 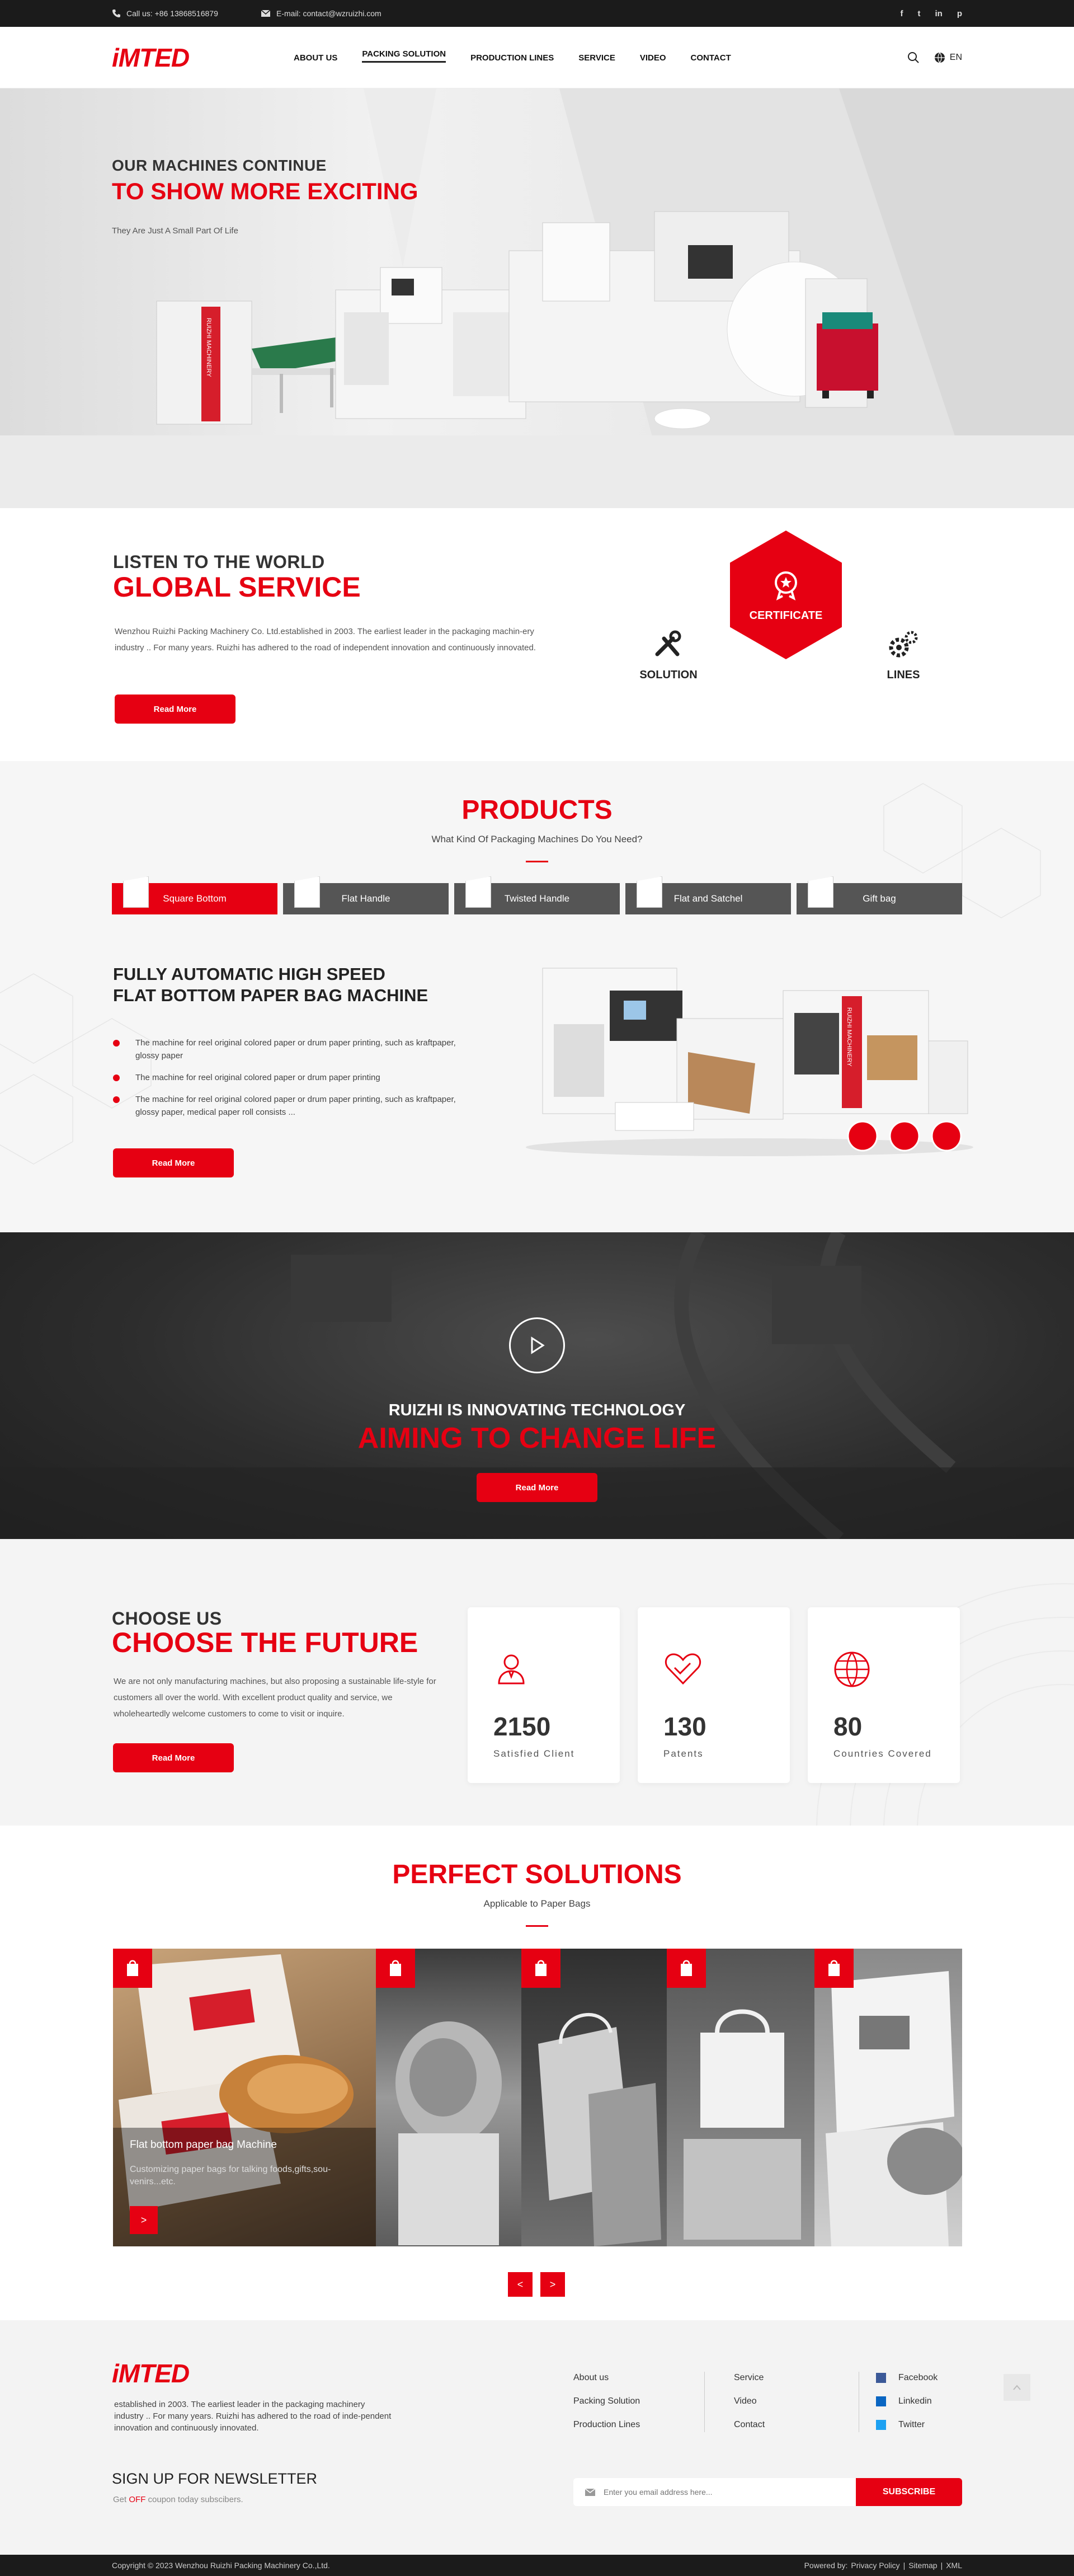 What do you see at coordinates (366, 895) in the screenshot?
I see `tab-flat-handle: Flat Handle` at bounding box center [366, 895].